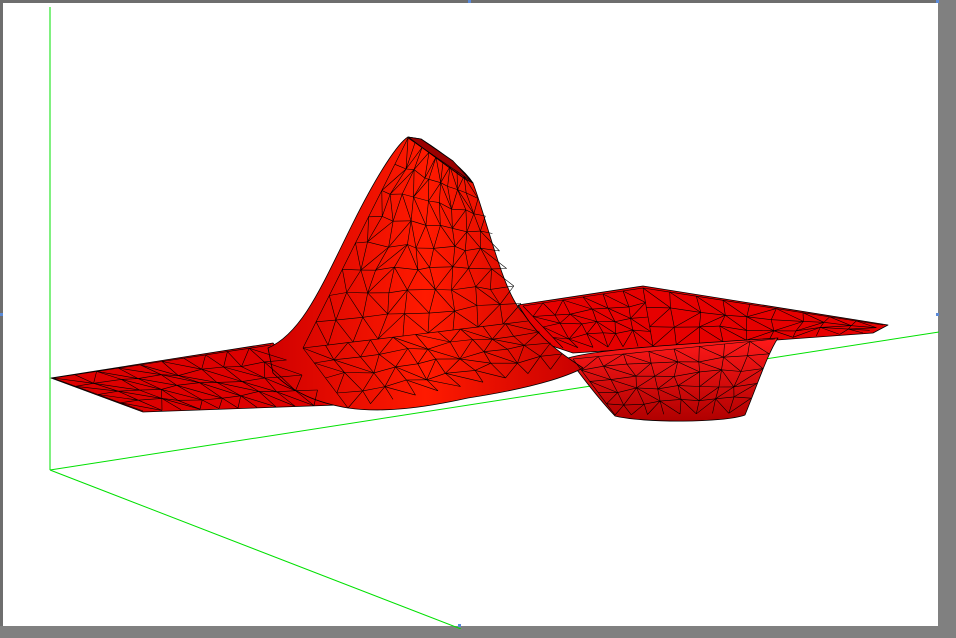 The width and height of the screenshot is (956, 638). What do you see at coordinates (937, 1) in the screenshot?
I see `selection-handle-top-right` at bounding box center [937, 1].